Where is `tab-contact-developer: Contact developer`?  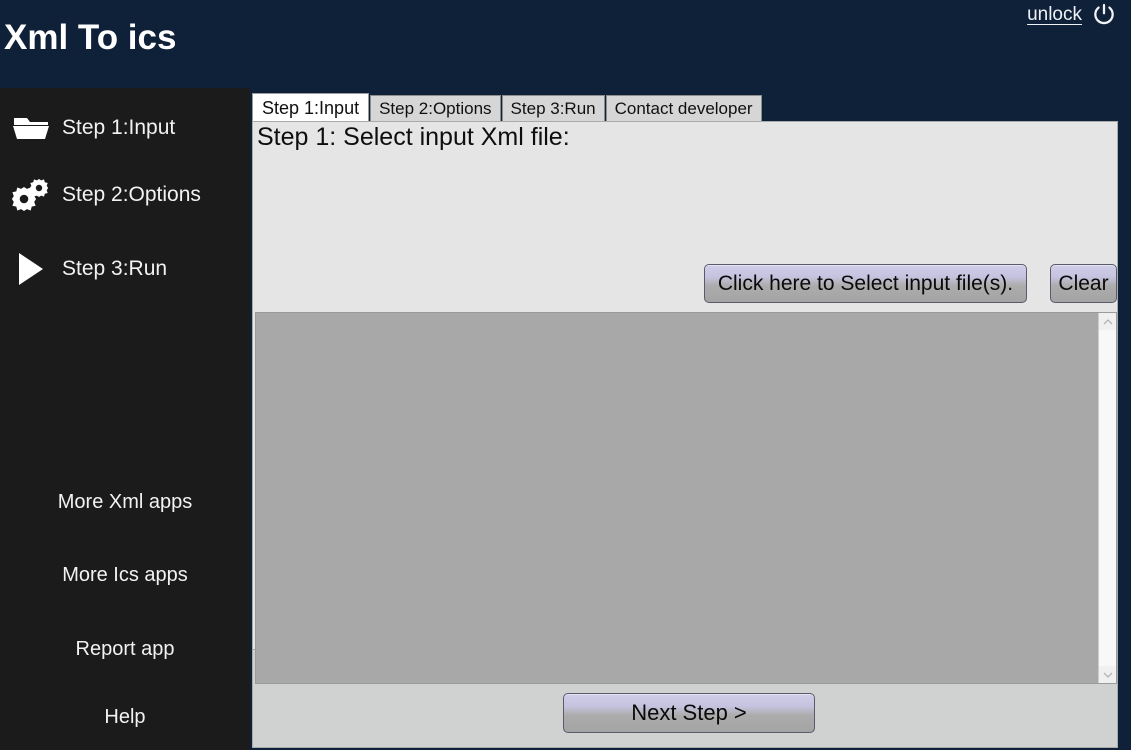
tab-contact-developer: Contact developer is located at coordinates (683, 108).